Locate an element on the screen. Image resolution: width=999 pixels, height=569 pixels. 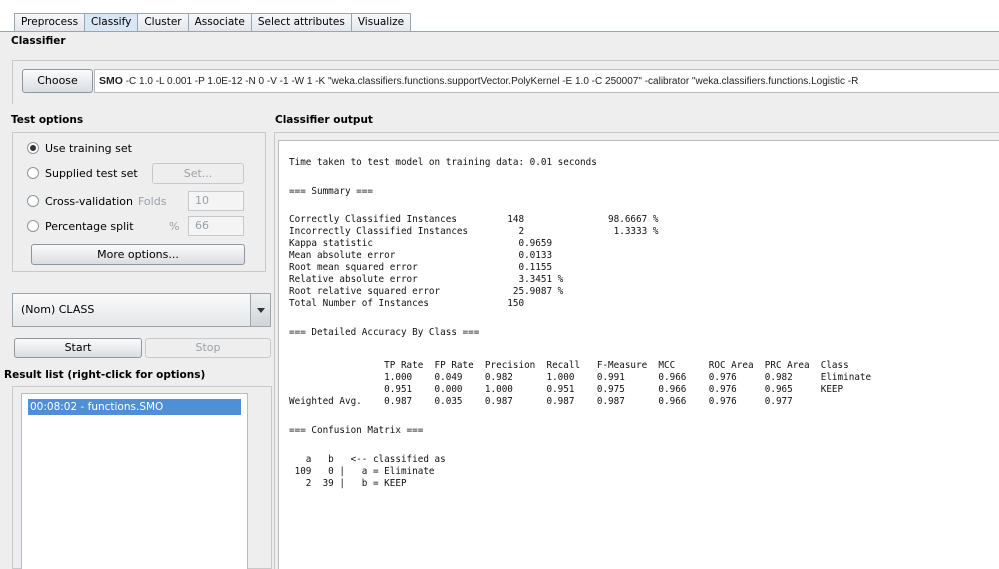
output-line: Root mean squared error 0.1155 is located at coordinates (421, 267).